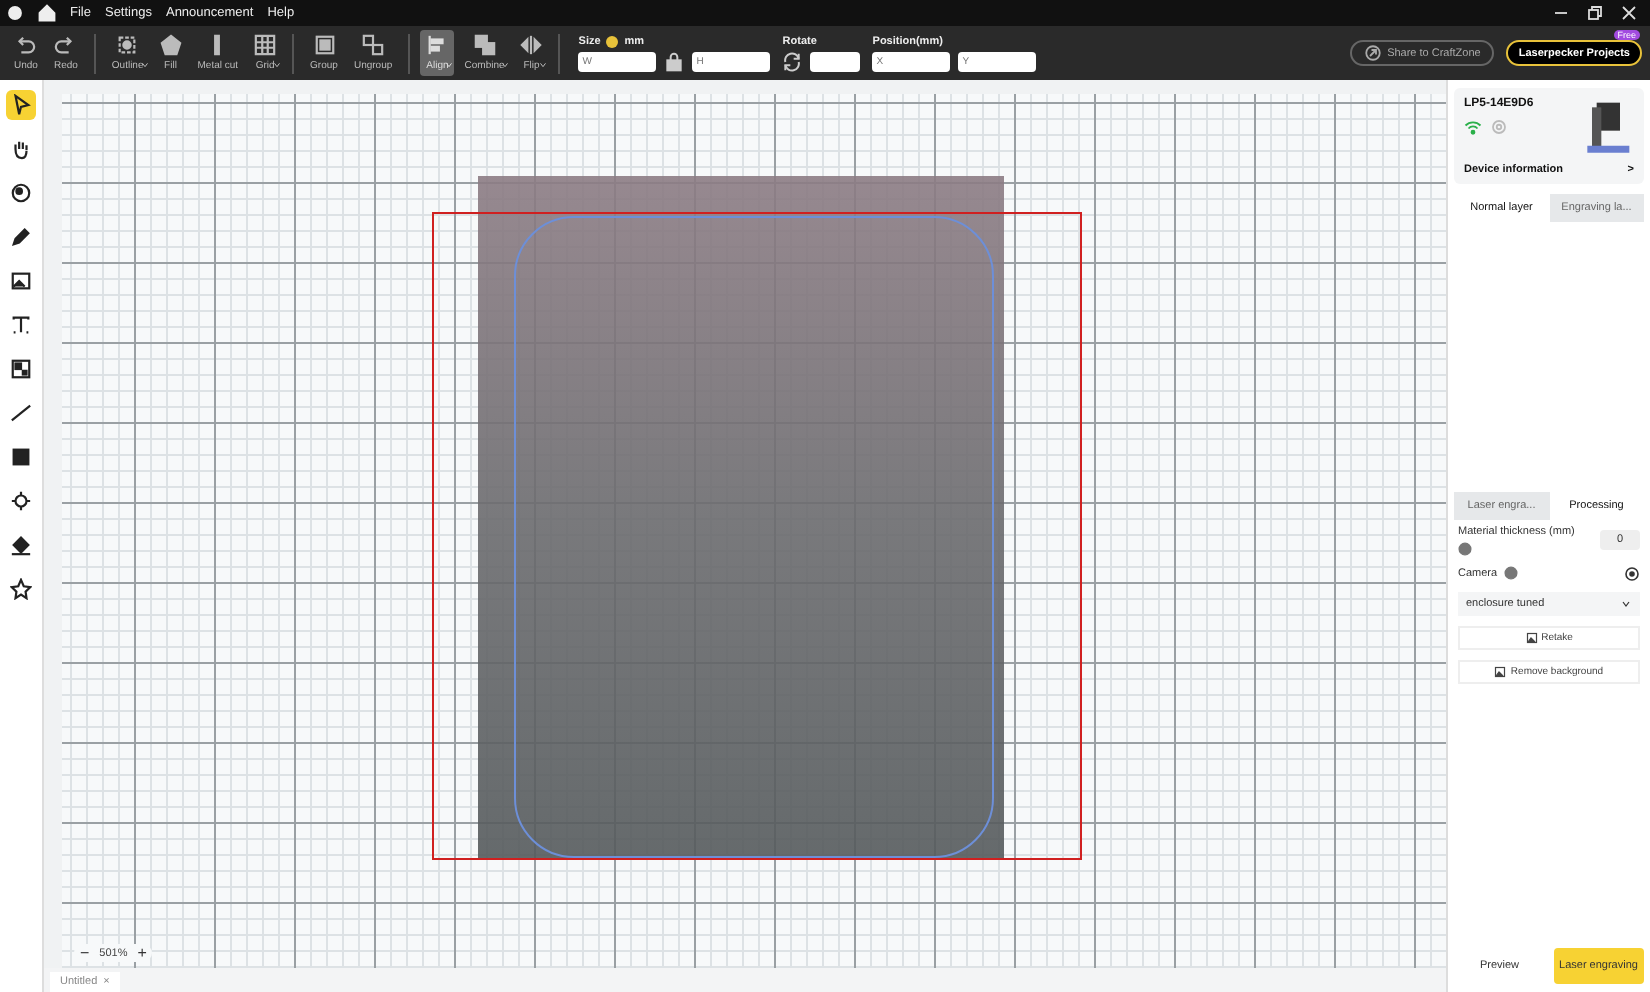 The height and width of the screenshot is (992, 1650). I want to click on zoom-out-button: −, so click(85, 953).